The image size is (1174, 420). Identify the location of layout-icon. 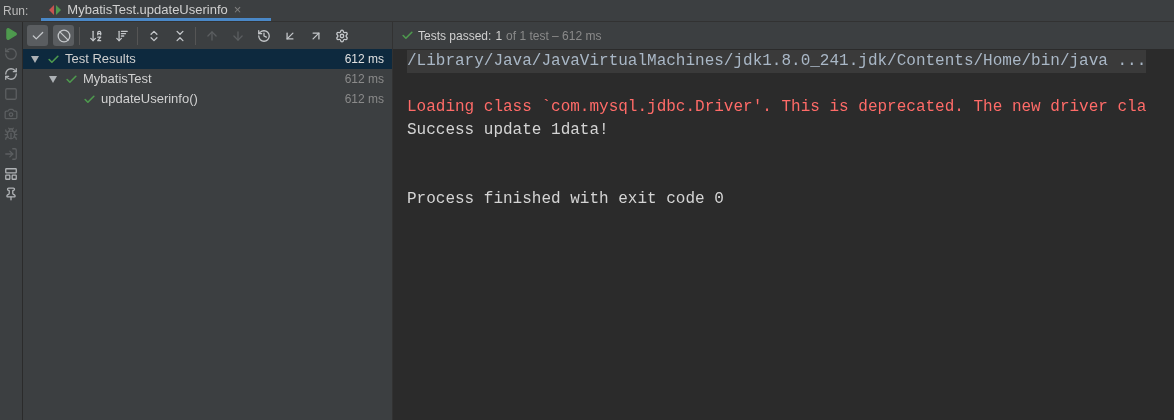
(11, 174).